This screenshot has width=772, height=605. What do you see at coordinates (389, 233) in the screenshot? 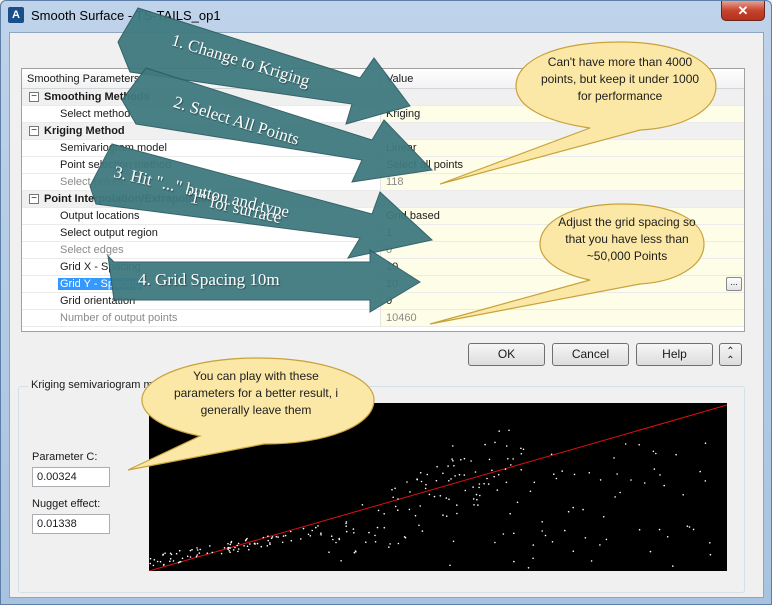
I see `property-value: 1` at bounding box center [389, 233].